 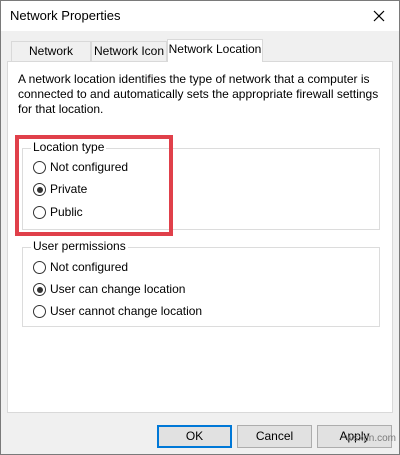 I want to click on option-label: User can change location, so click(x=118, y=289).